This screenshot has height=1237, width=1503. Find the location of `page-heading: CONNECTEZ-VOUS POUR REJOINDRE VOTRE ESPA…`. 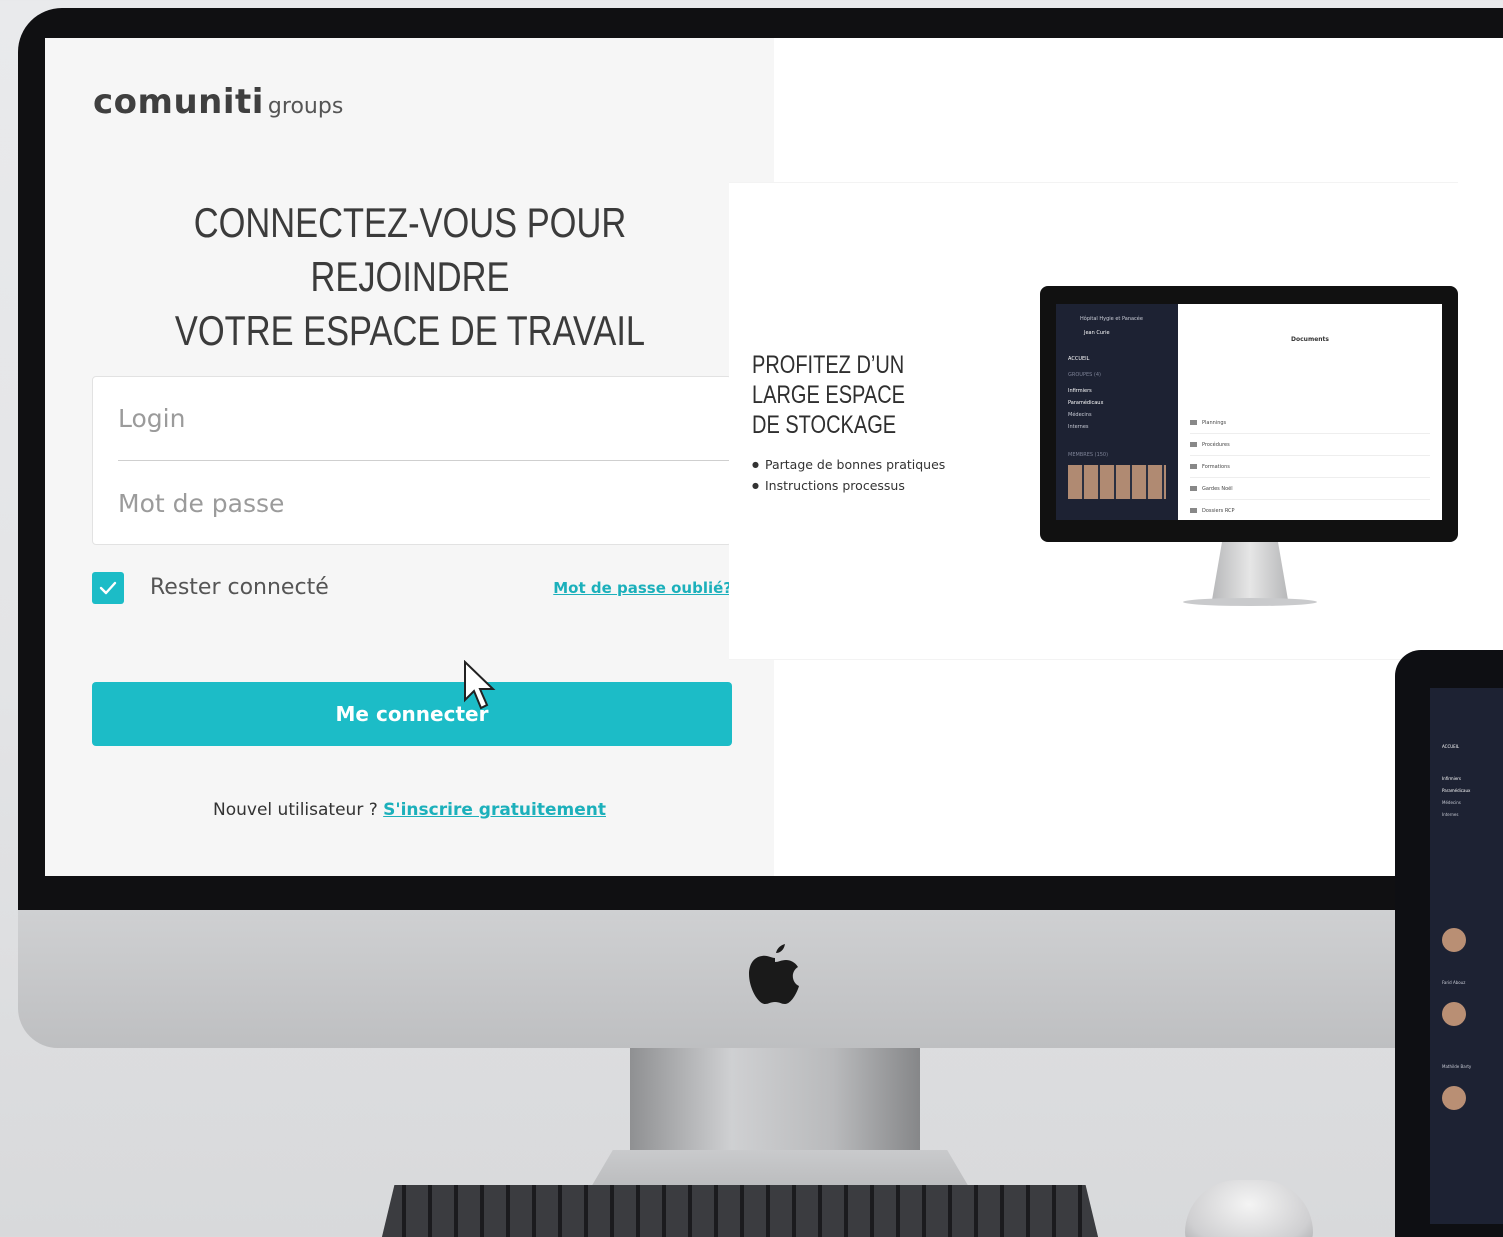

page-heading: CONNECTEZ-VOUS POUR REJOINDRE VOTRE ESPA… is located at coordinates (409, 277).